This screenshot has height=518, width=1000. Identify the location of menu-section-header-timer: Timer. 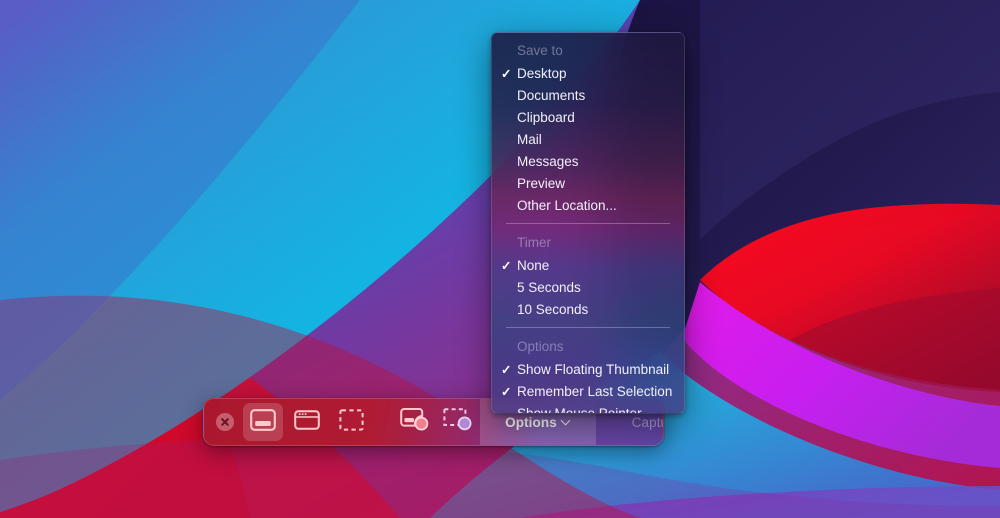
(534, 242).